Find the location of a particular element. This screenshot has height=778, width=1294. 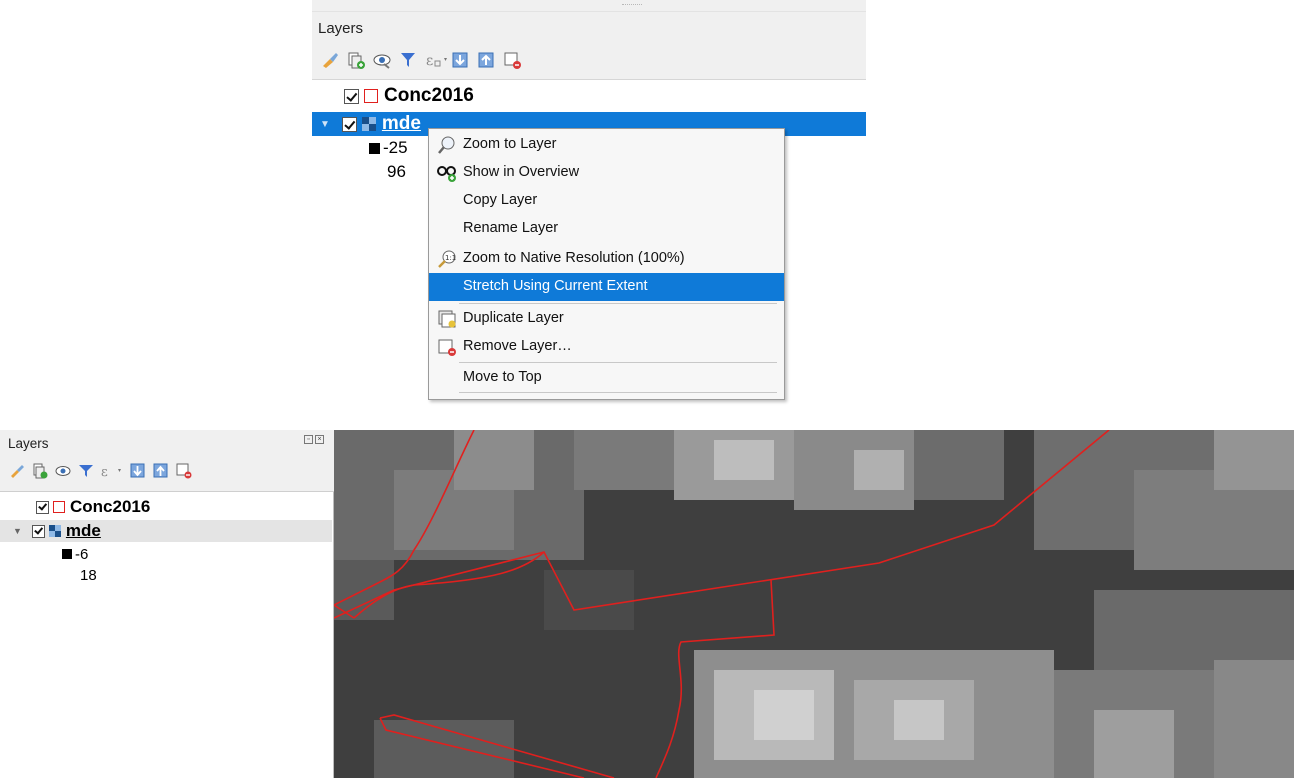

menu-item-label: Zoom to Native Resolution (100%) is located at coordinates (574, 258).